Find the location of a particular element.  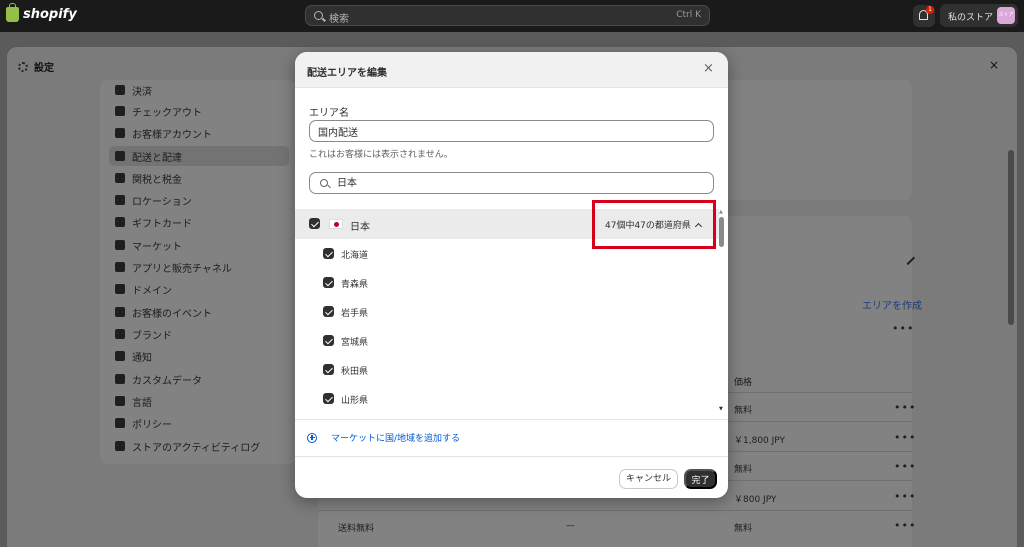

modal-header: 配送エリアを編集 × is located at coordinates (511, 70).